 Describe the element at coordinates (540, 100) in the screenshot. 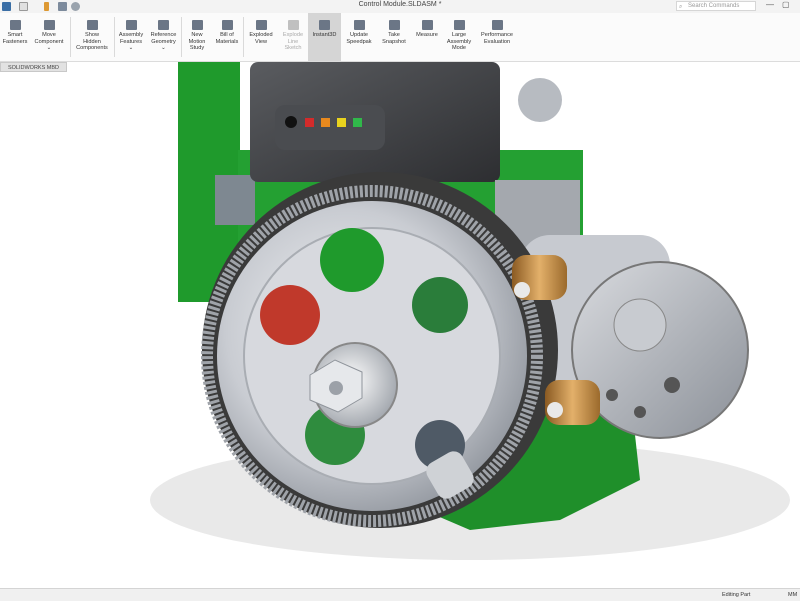

I see `top-knob` at that location.